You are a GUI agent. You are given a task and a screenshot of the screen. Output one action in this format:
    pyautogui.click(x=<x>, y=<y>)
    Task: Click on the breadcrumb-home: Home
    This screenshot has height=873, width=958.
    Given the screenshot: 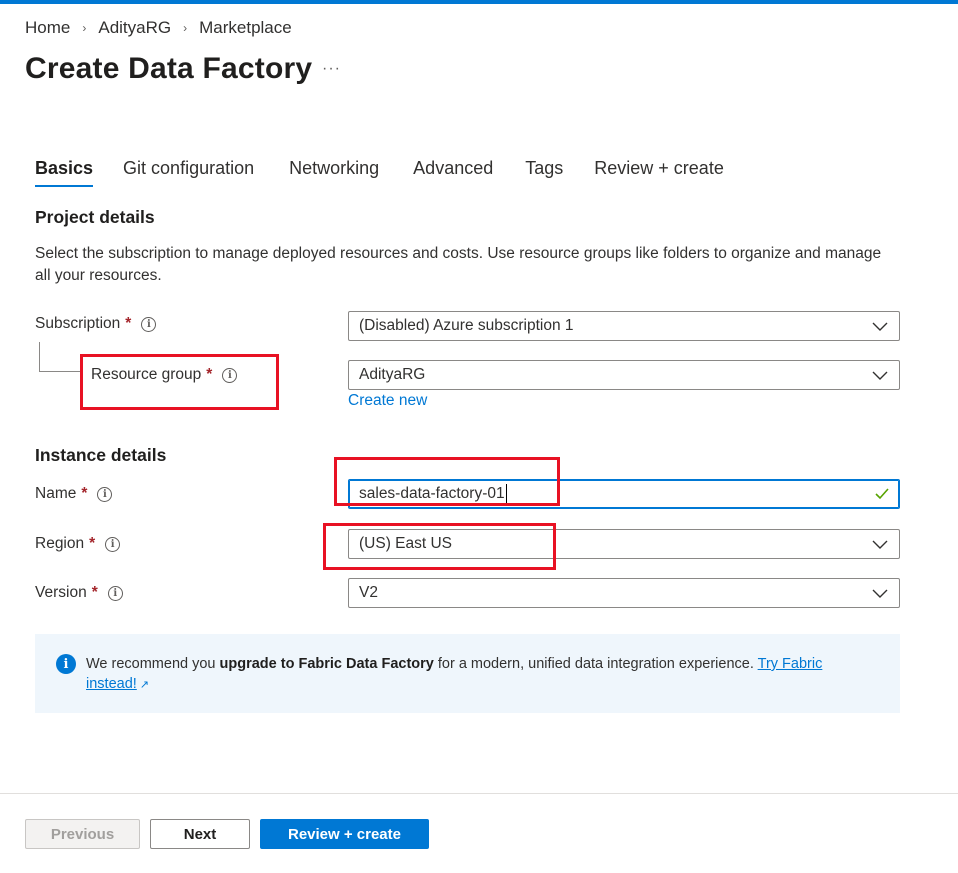 What is the action you would take?
    pyautogui.click(x=47, y=28)
    